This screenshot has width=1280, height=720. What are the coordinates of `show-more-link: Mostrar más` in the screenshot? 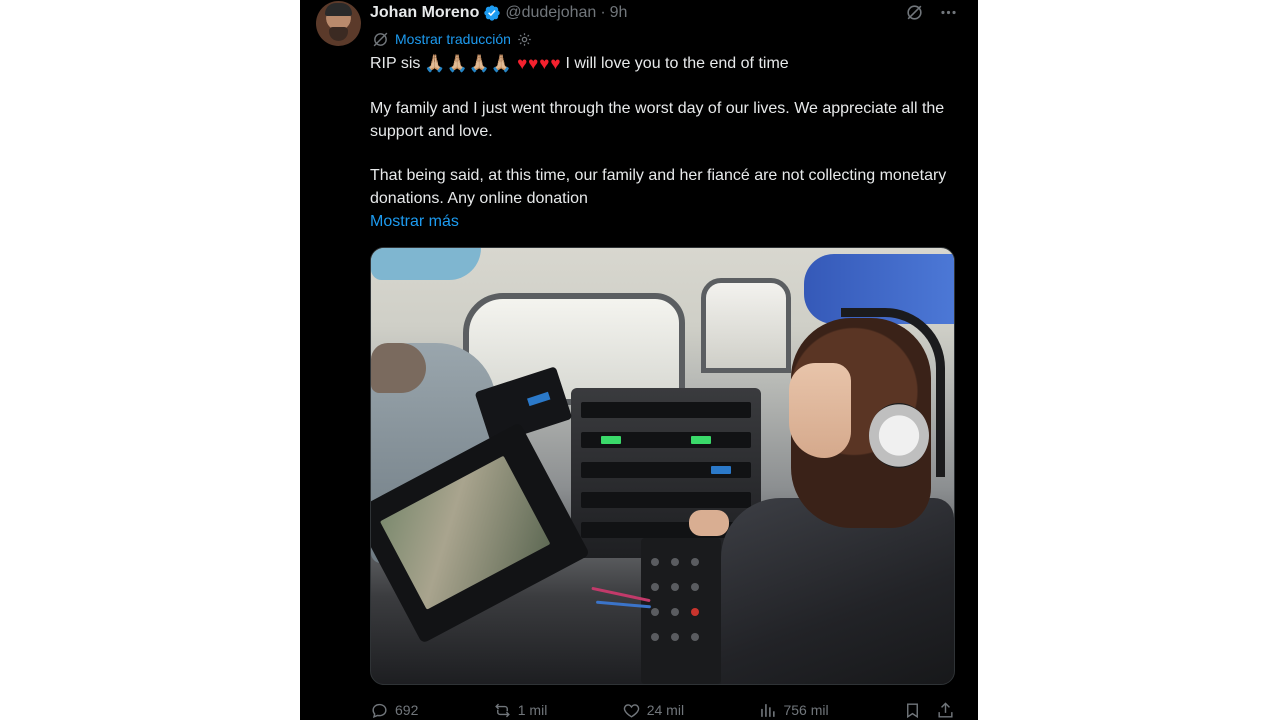 It's located at (660, 222).